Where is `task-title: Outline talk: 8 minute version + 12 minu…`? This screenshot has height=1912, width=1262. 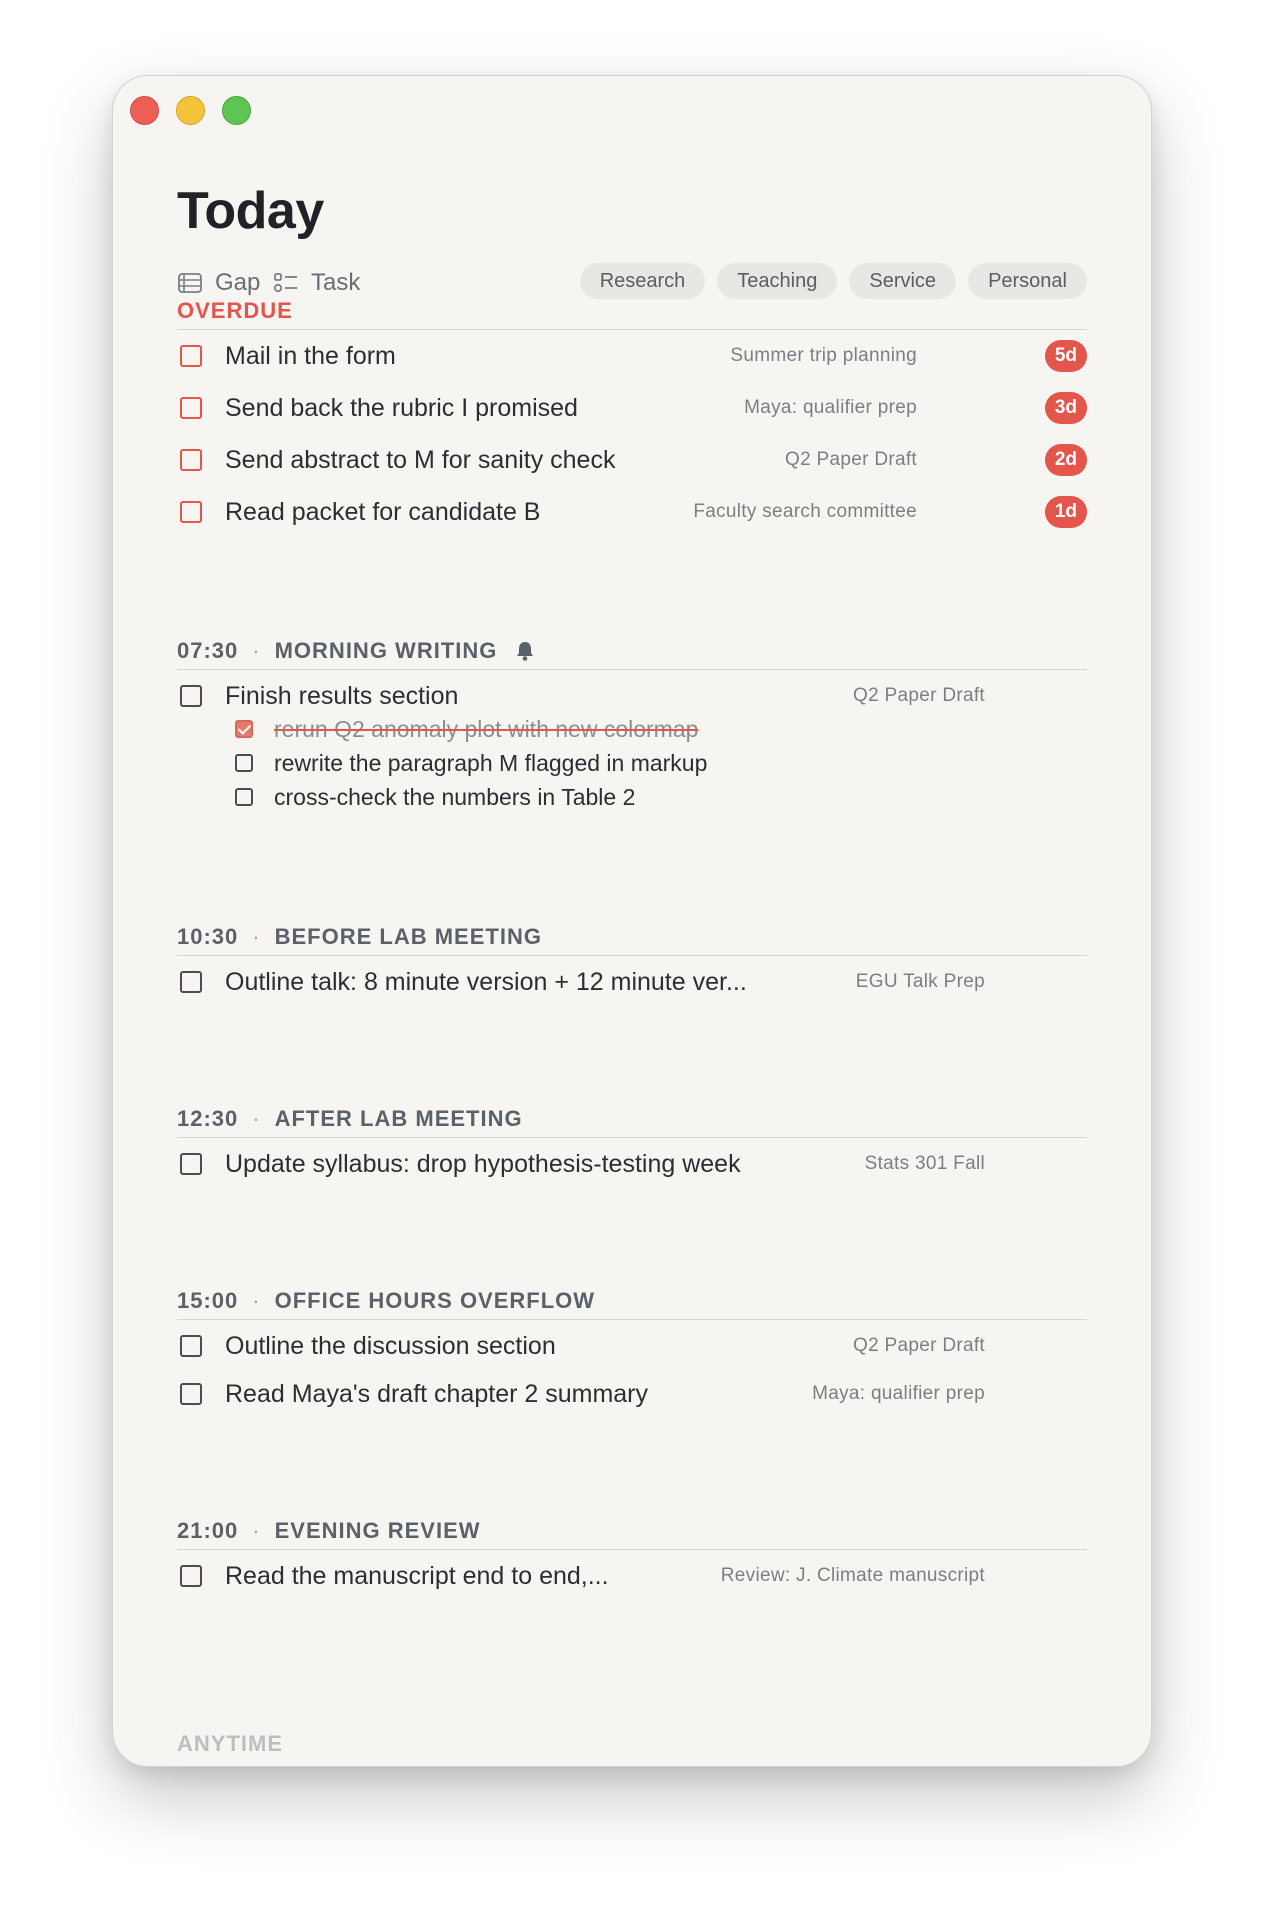 task-title: Outline talk: 8 minute version + 12 minu… is located at coordinates (486, 981).